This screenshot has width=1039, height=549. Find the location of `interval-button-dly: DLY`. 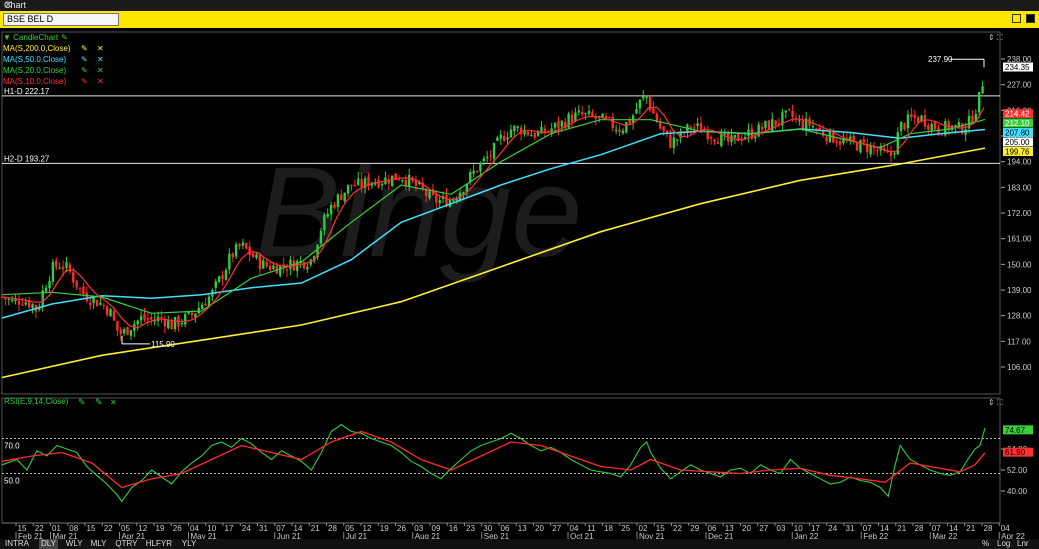

interval-button-dly: DLY is located at coordinates (48, 544).